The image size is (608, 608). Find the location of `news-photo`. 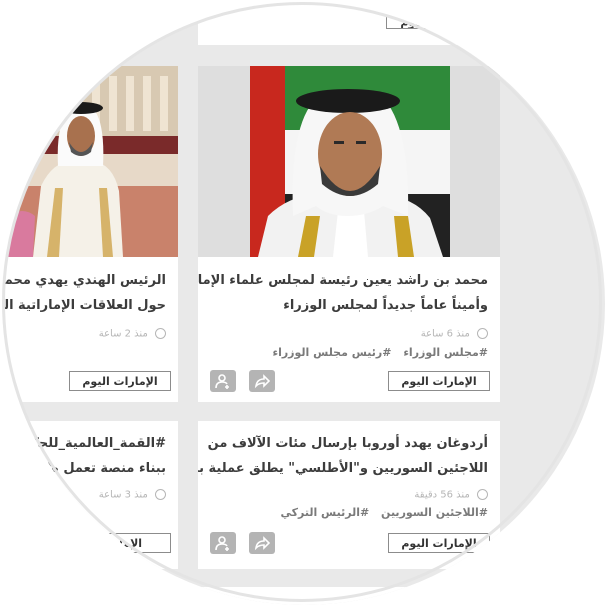

news-photo is located at coordinates (90, 161).